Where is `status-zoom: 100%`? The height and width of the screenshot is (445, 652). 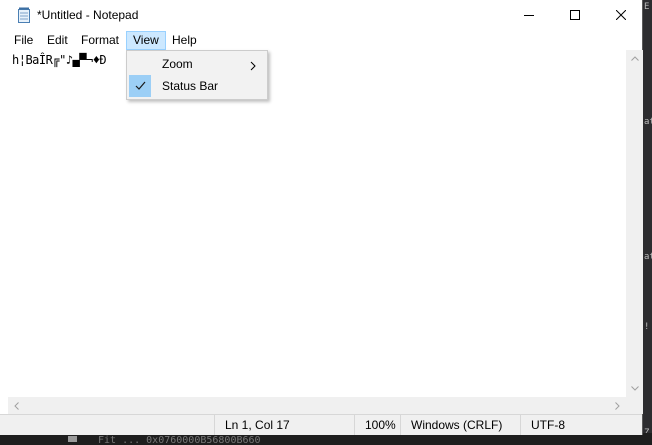 status-zoom: 100% is located at coordinates (377, 425).